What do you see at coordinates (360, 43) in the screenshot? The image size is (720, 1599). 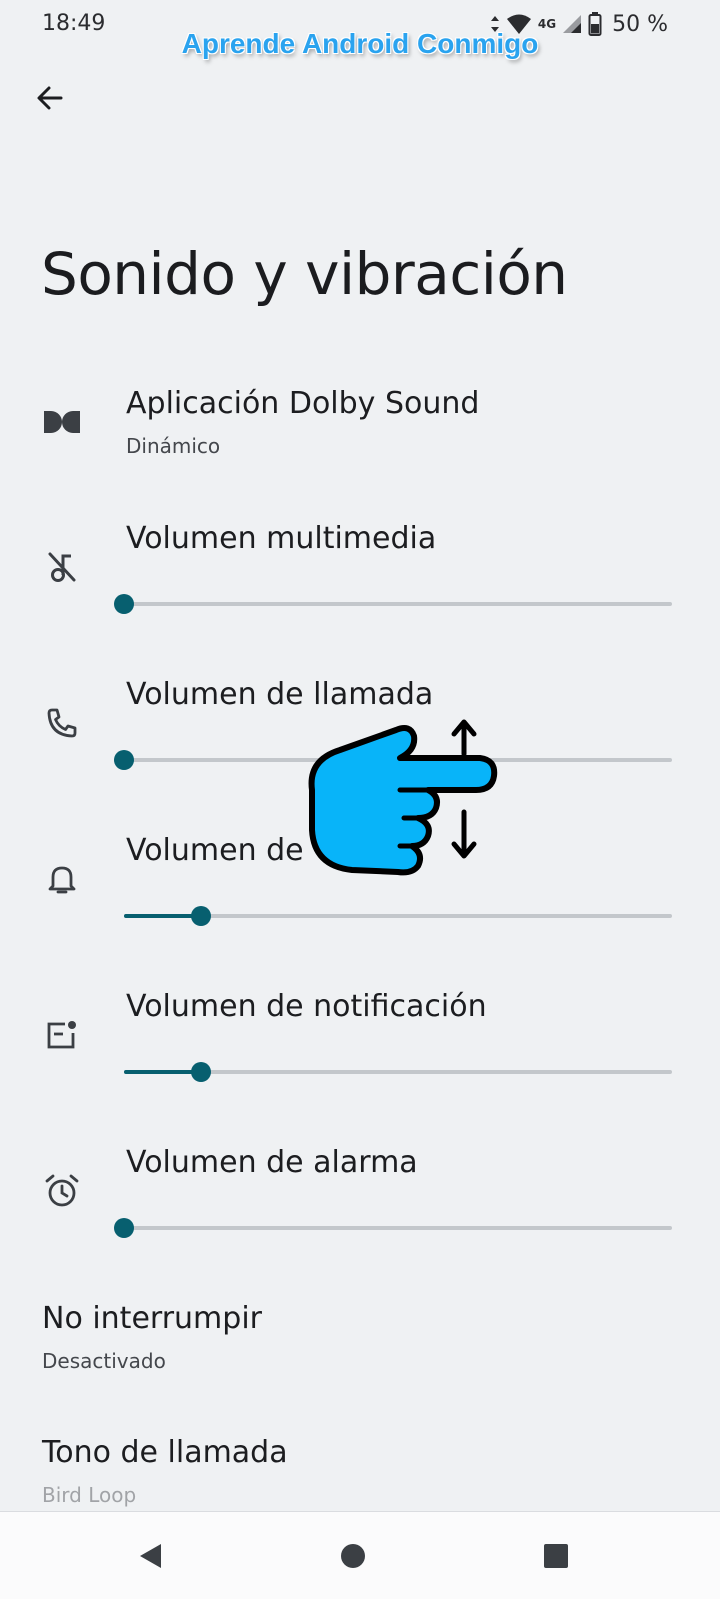 I see `watermark-text: Aprende Android Conmigo` at bounding box center [360, 43].